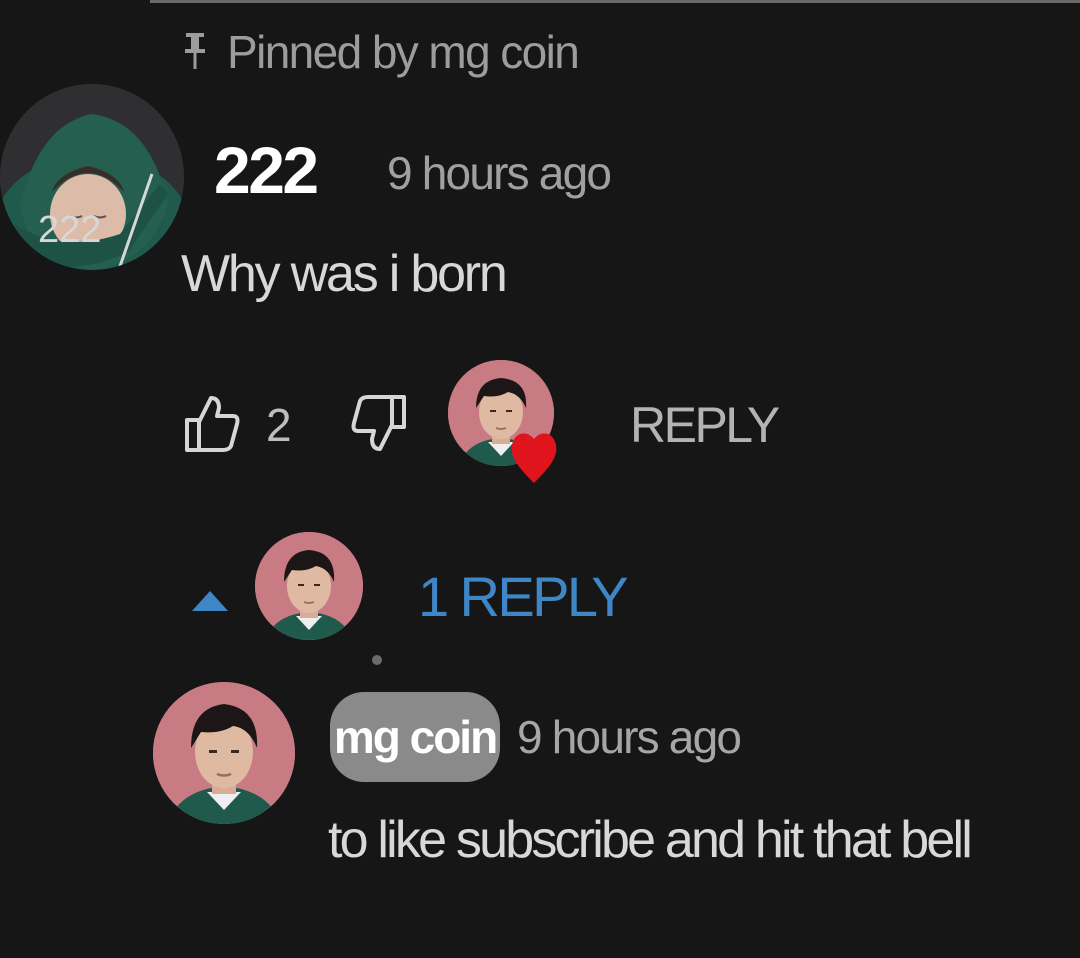 Image resolution: width=1080 pixels, height=958 pixels. I want to click on replier-avatar-small, so click(309, 586).